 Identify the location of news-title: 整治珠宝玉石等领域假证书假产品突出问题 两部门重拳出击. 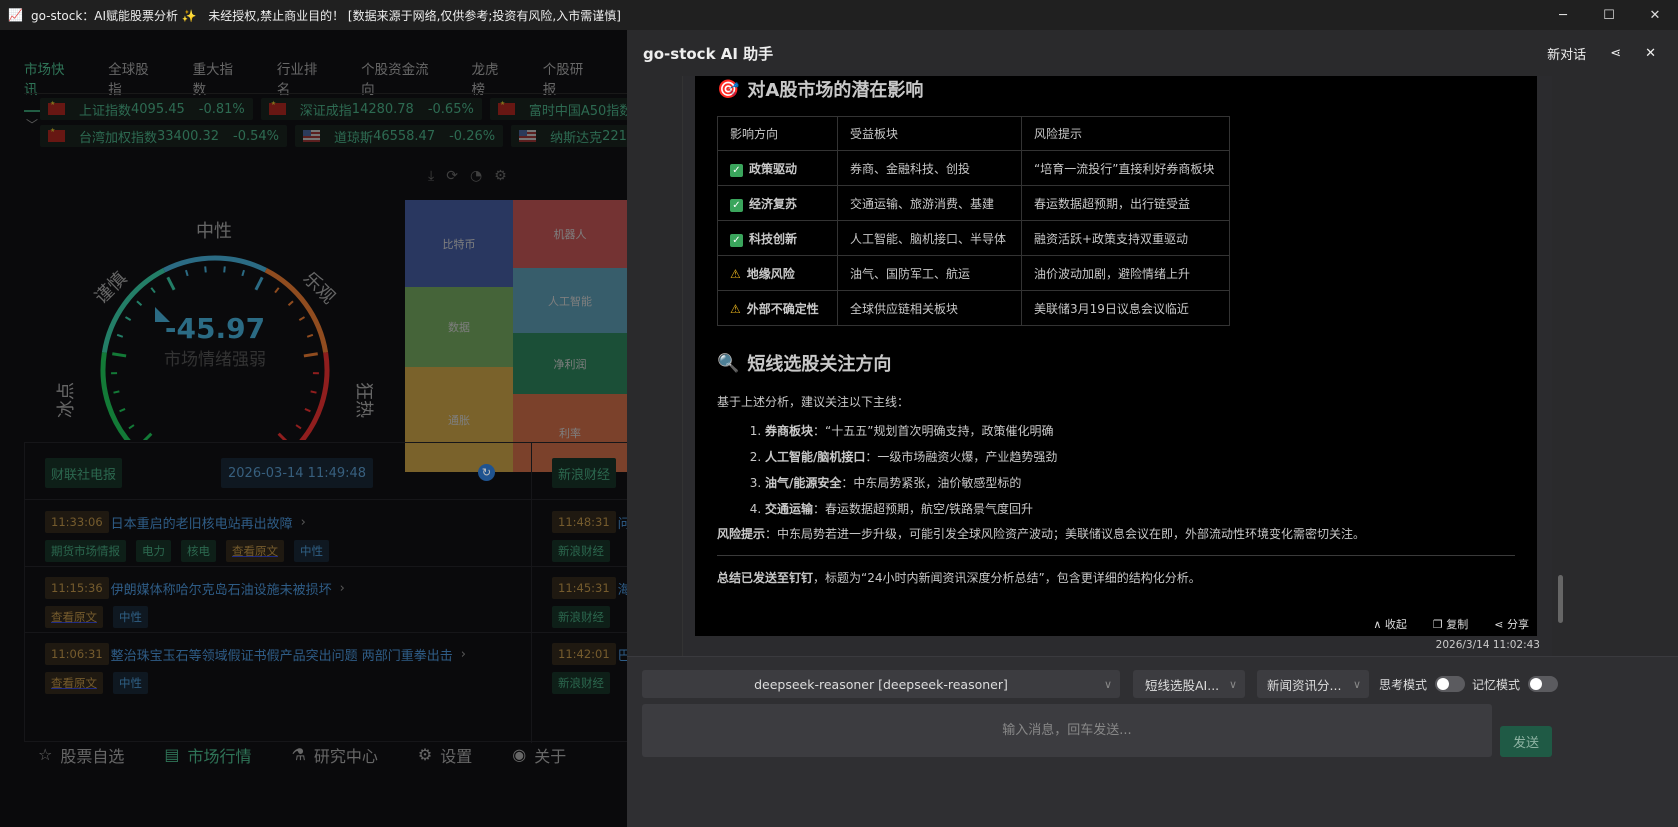
(282, 654).